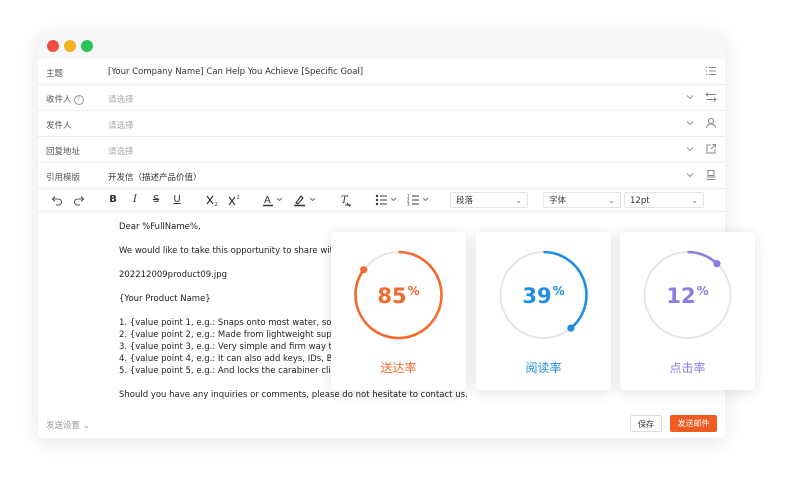 The width and height of the screenshot is (787, 477). I want to click on redo-icon, so click(79, 200).